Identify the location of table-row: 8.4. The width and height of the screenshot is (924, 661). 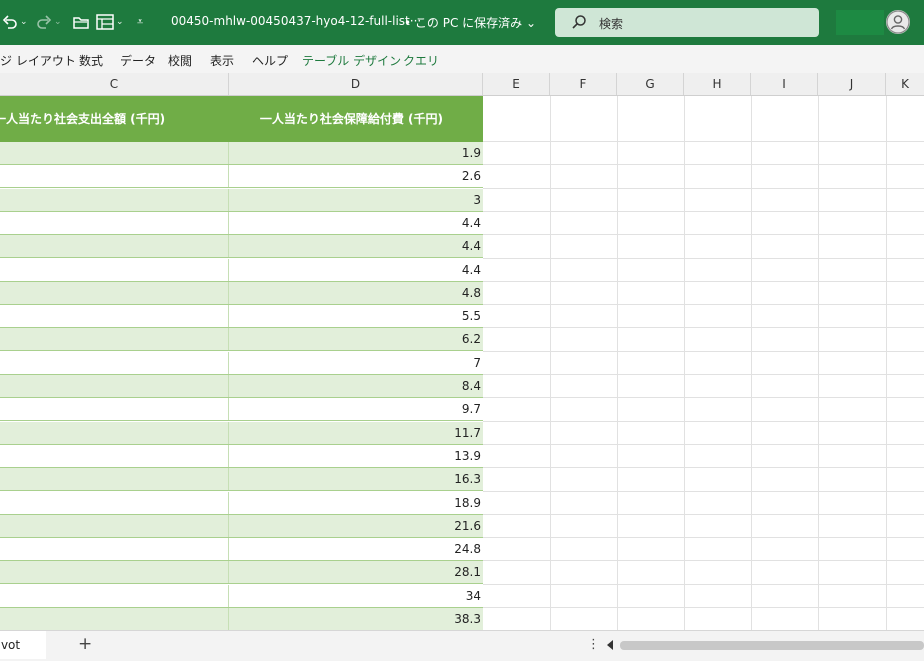
(241, 386).